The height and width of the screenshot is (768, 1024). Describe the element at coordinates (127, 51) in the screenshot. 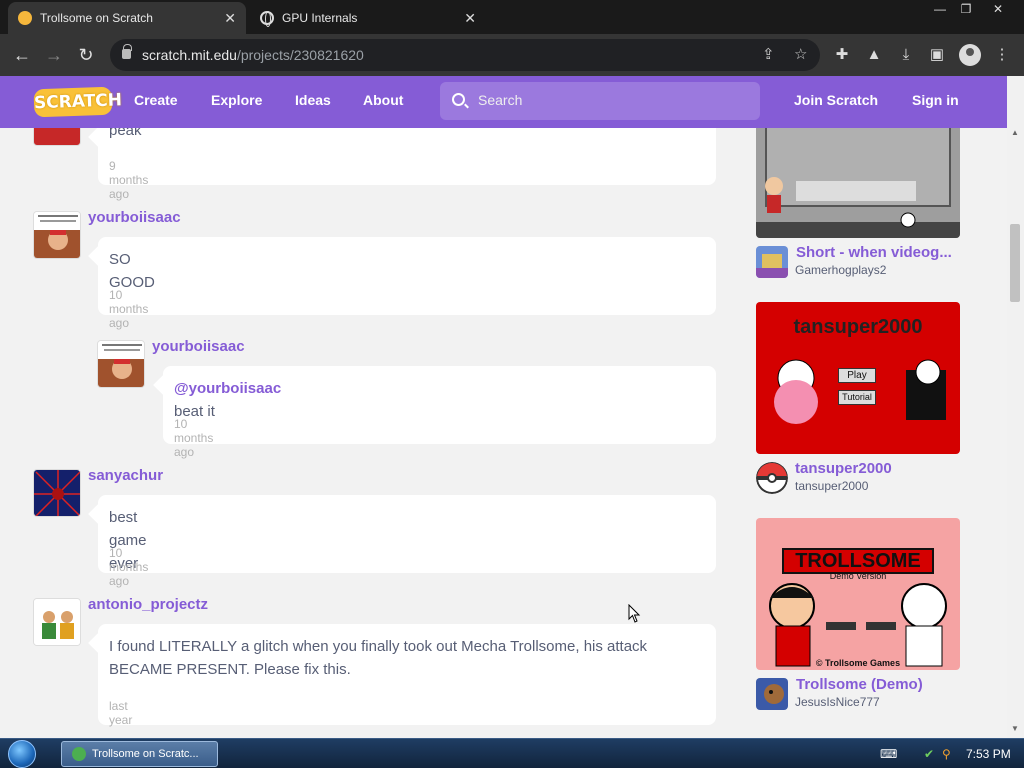

I see `lock-icon` at that location.